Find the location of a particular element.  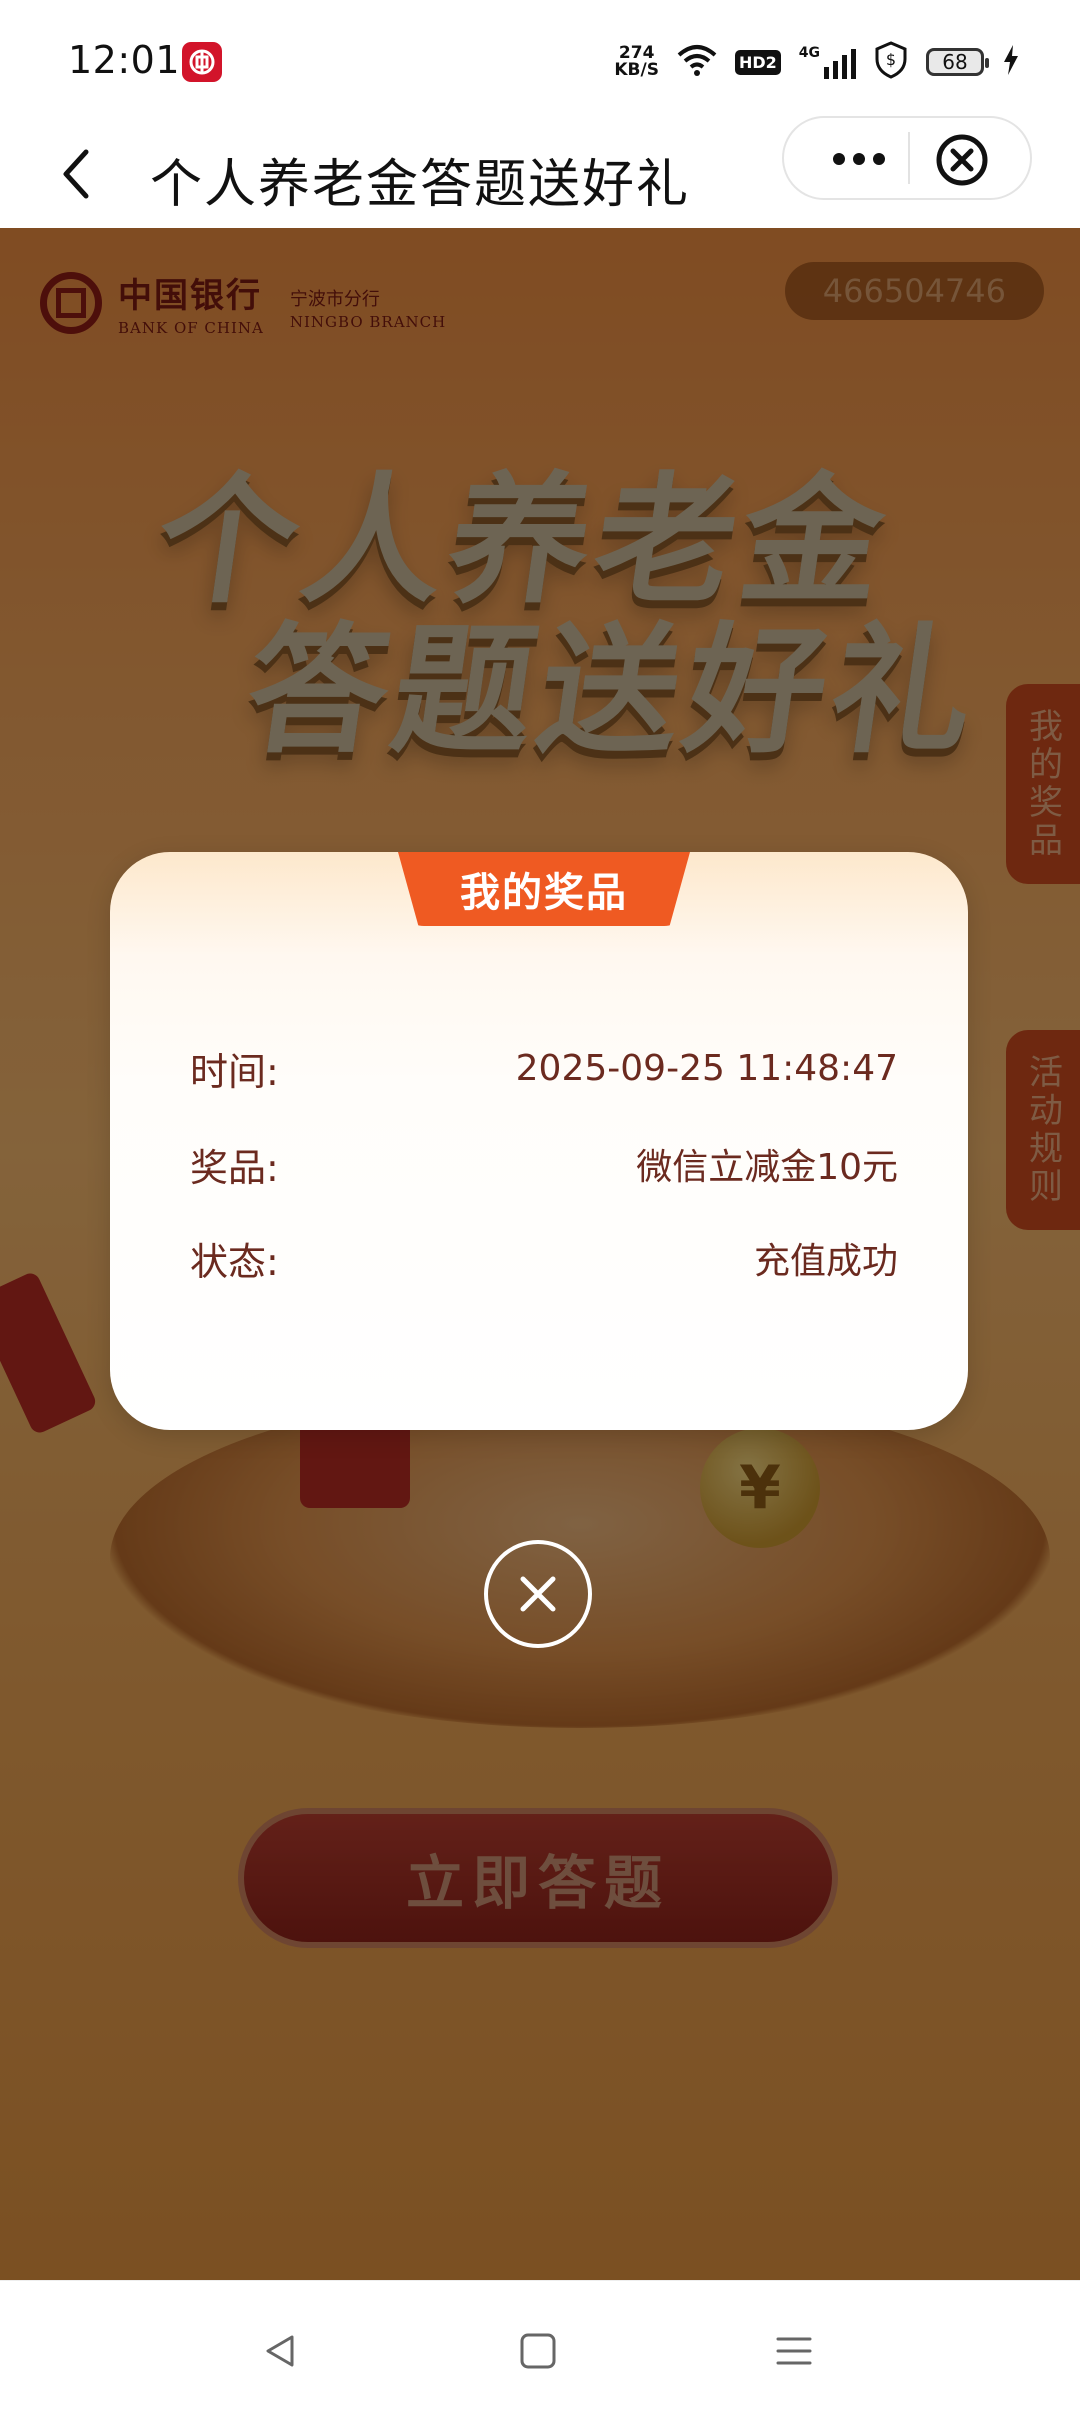

shield-icon: $ is located at coordinates (891, 62).